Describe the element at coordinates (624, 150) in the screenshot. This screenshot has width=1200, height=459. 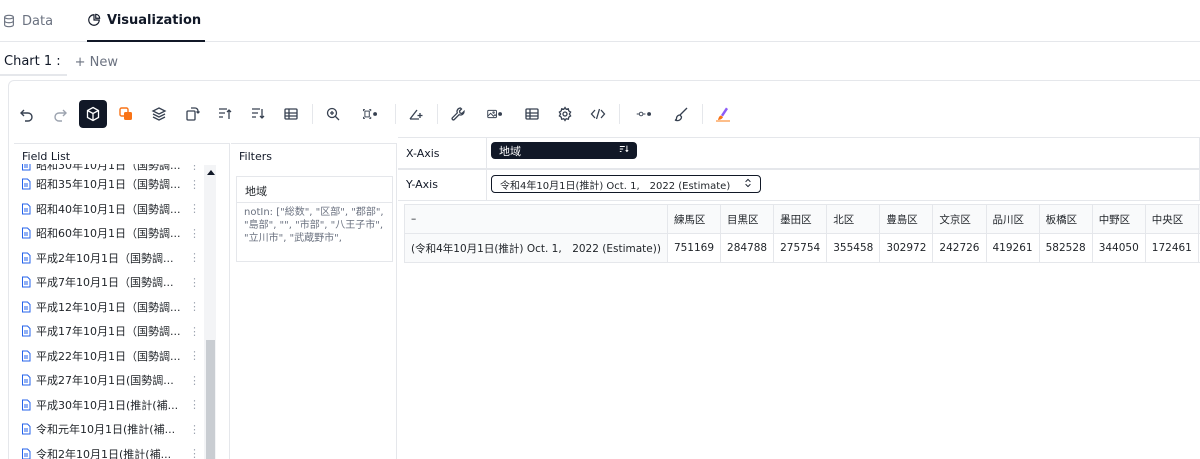
I see `sort-icon` at that location.